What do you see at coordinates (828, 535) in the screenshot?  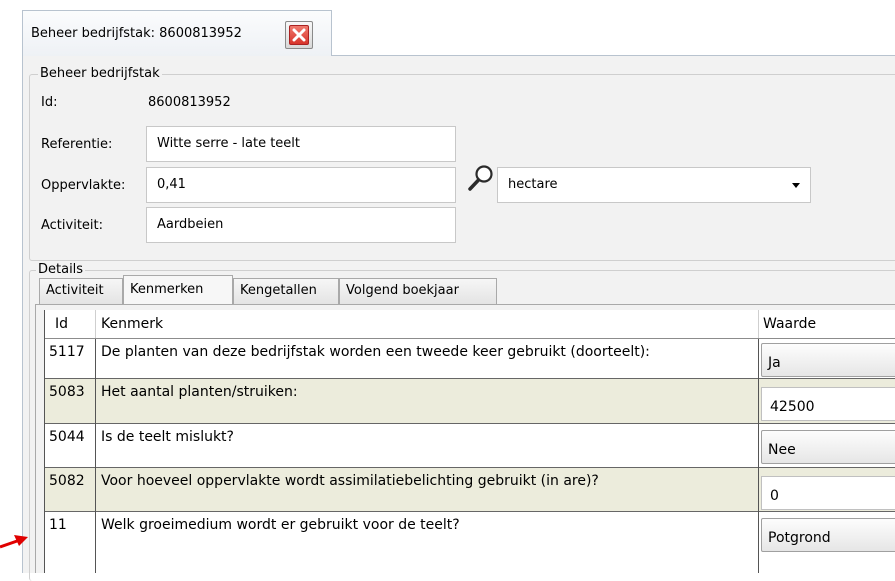 I see `waarde-combo: Potgrond` at bounding box center [828, 535].